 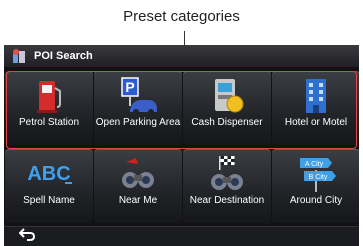 What do you see at coordinates (20, 56) in the screenshot?
I see `poi-search-icon` at bounding box center [20, 56].